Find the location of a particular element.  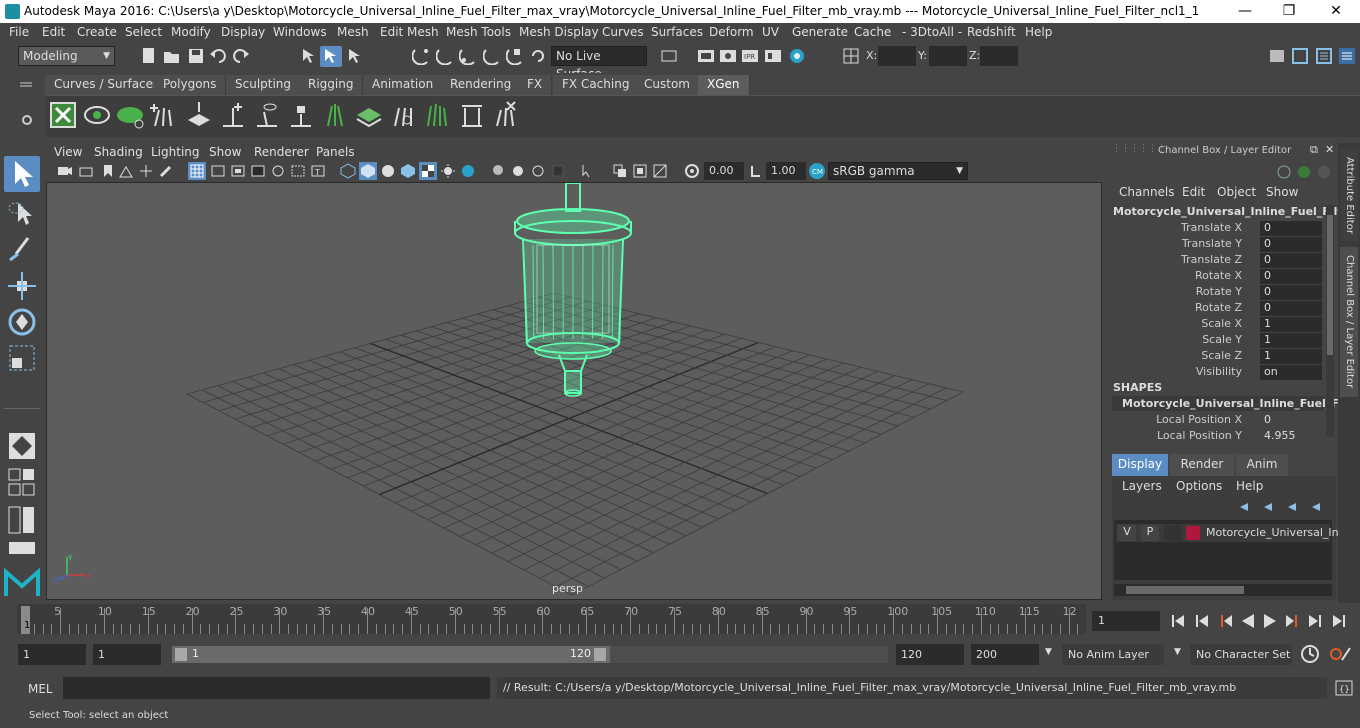

undo-icon is located at coordinates (218, 56).